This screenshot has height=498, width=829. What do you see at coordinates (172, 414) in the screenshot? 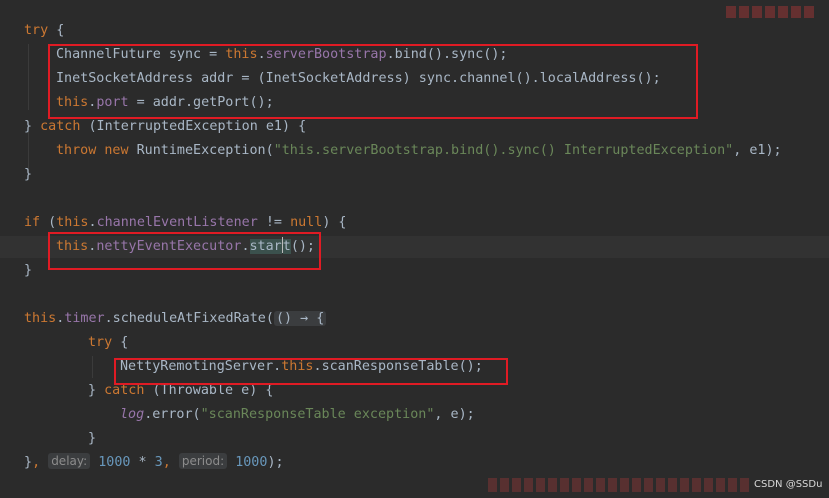
I see `code-text: .error(` at bounding box center [172, 414].